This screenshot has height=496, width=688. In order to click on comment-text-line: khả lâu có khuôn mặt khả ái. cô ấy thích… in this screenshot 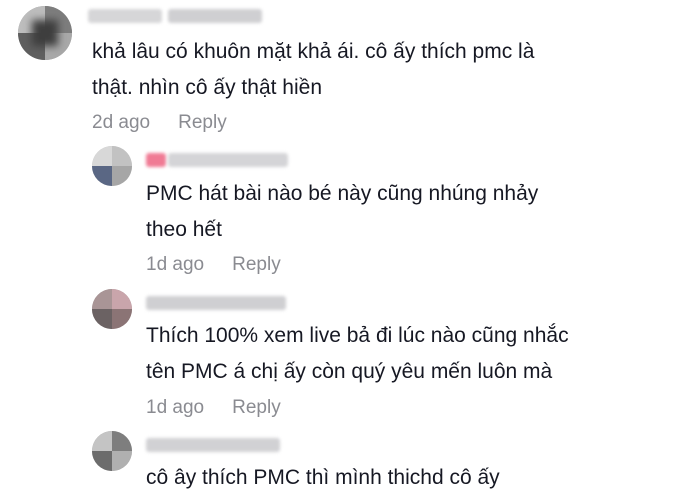, I will do `click(313, 51)`.